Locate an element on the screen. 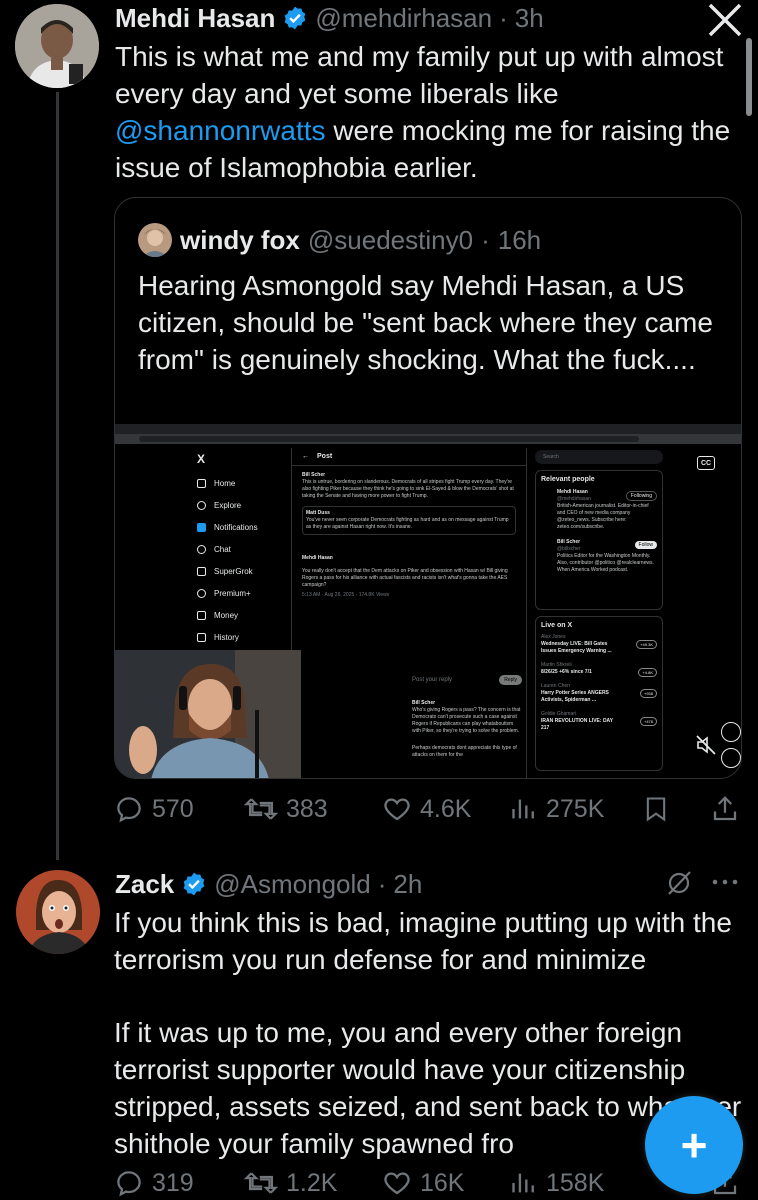 The image size is (758, 1200). live-host: Goldie Ghamari is located at coordinates (559, 714).